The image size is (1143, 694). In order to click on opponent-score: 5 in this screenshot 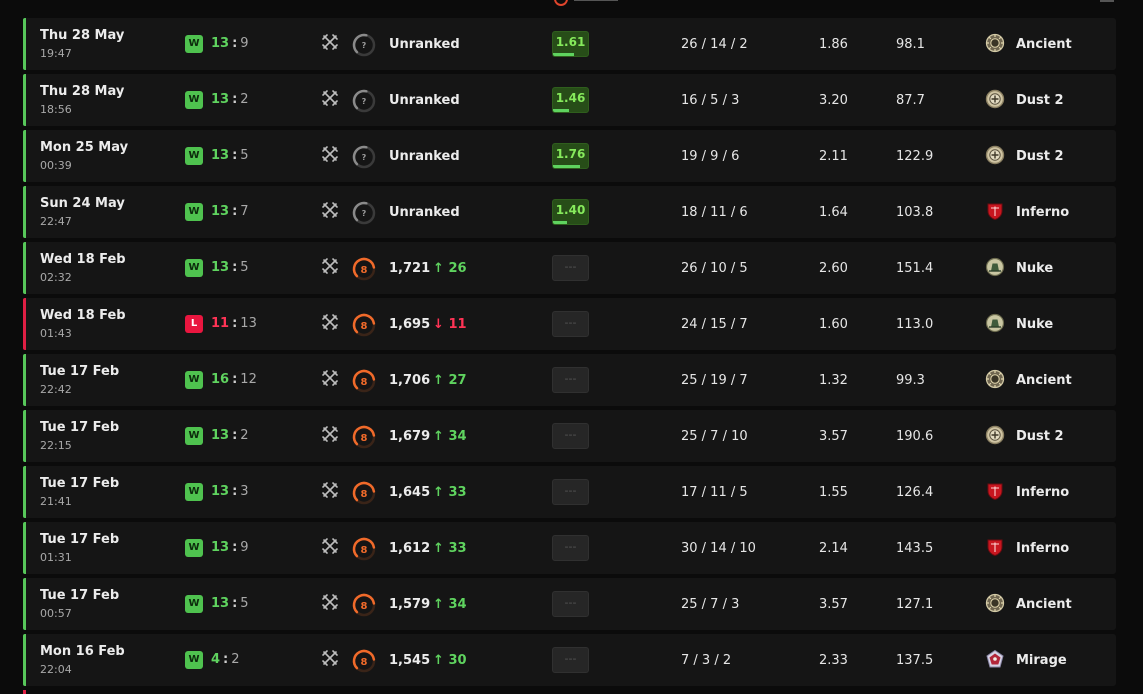, I will do `click(244, 603)`.